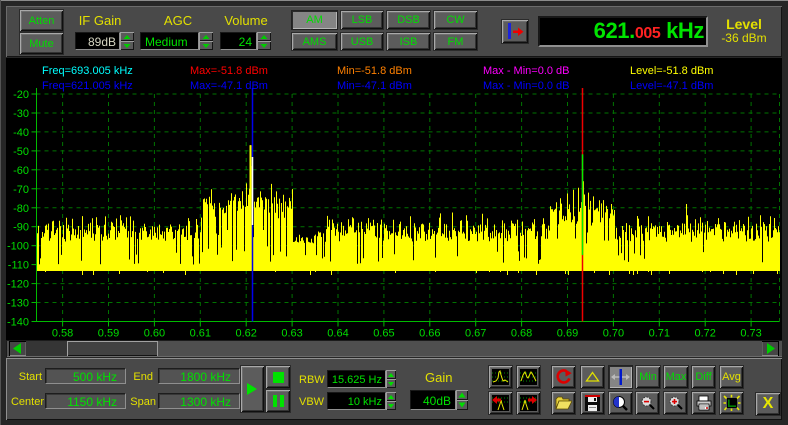 The image size is (788, 425). What do you see at coordinates (613, 334) in the screenshot?
I see `svg-text: 0.70` at bounding box center [613, 334].